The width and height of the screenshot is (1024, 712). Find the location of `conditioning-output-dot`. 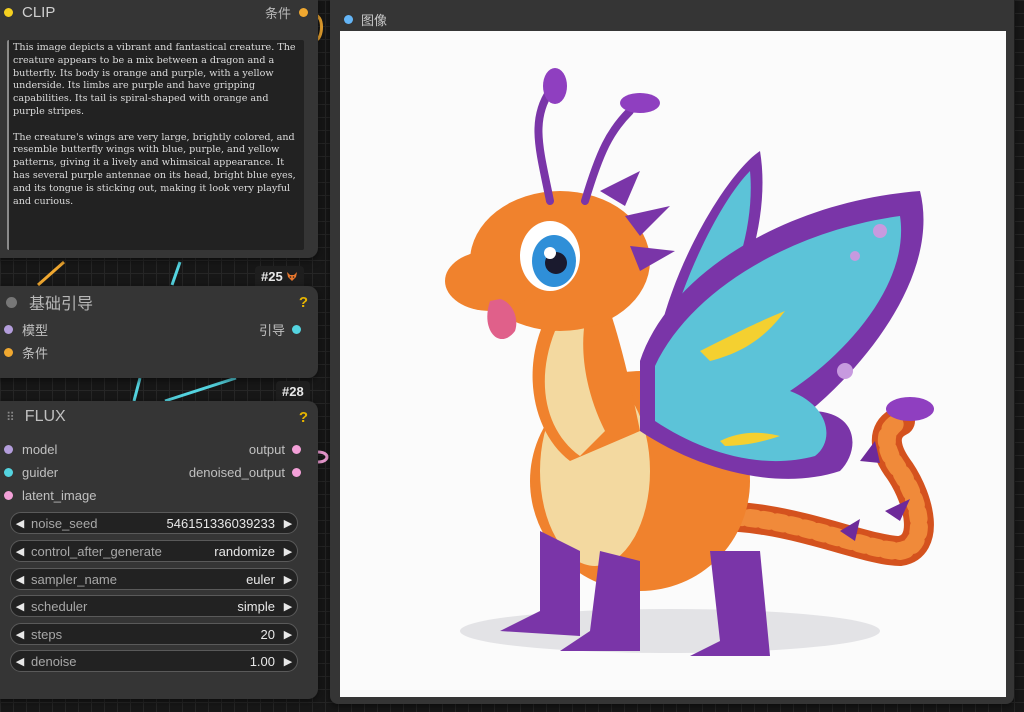

conditioning-output-dot is located at coordinates (303, 12).